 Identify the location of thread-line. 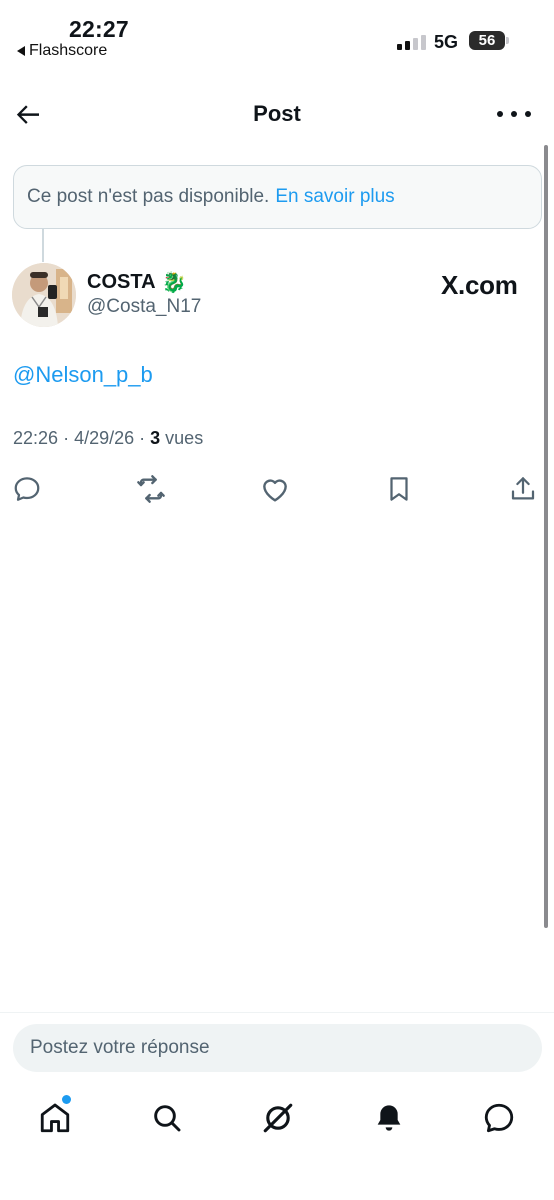
(43, 245).